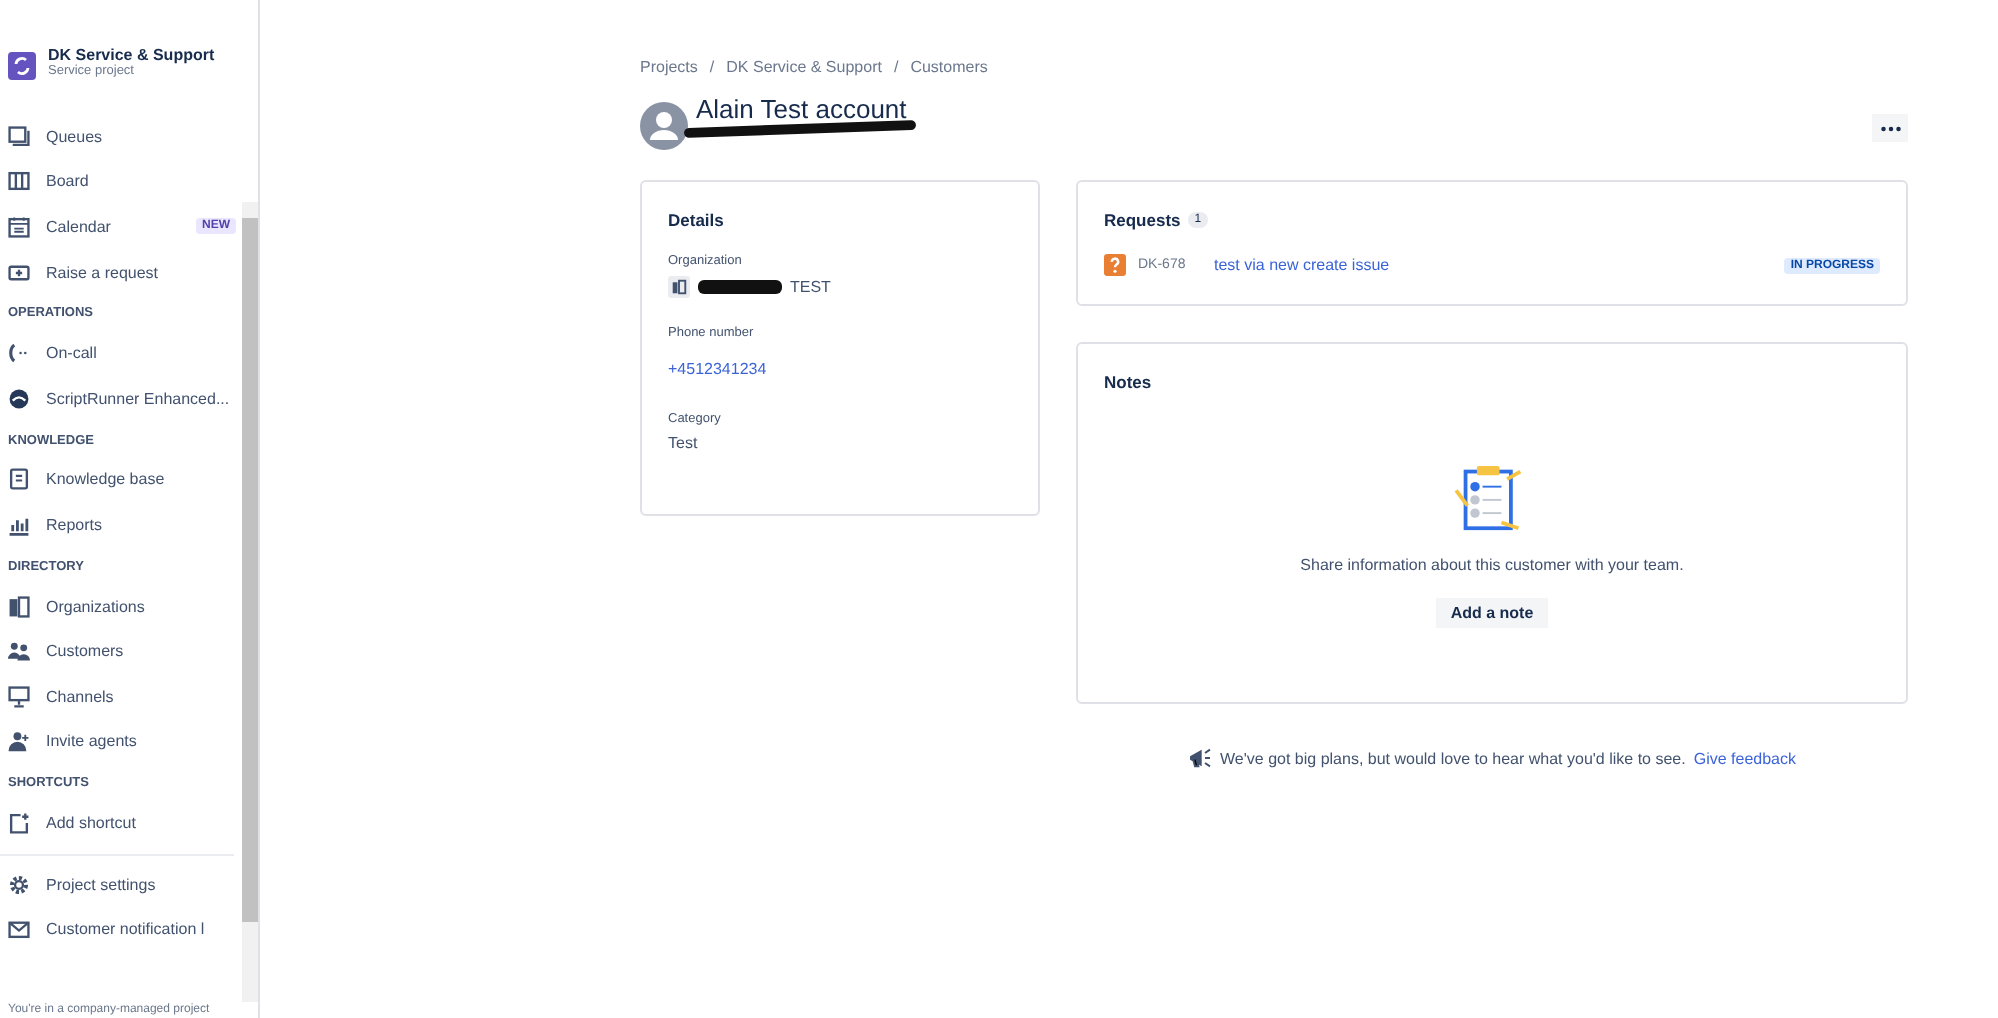  Describe the element at coordinates (121, 525) in the screenshot. I see `sidebar-item: Reports` at that location.